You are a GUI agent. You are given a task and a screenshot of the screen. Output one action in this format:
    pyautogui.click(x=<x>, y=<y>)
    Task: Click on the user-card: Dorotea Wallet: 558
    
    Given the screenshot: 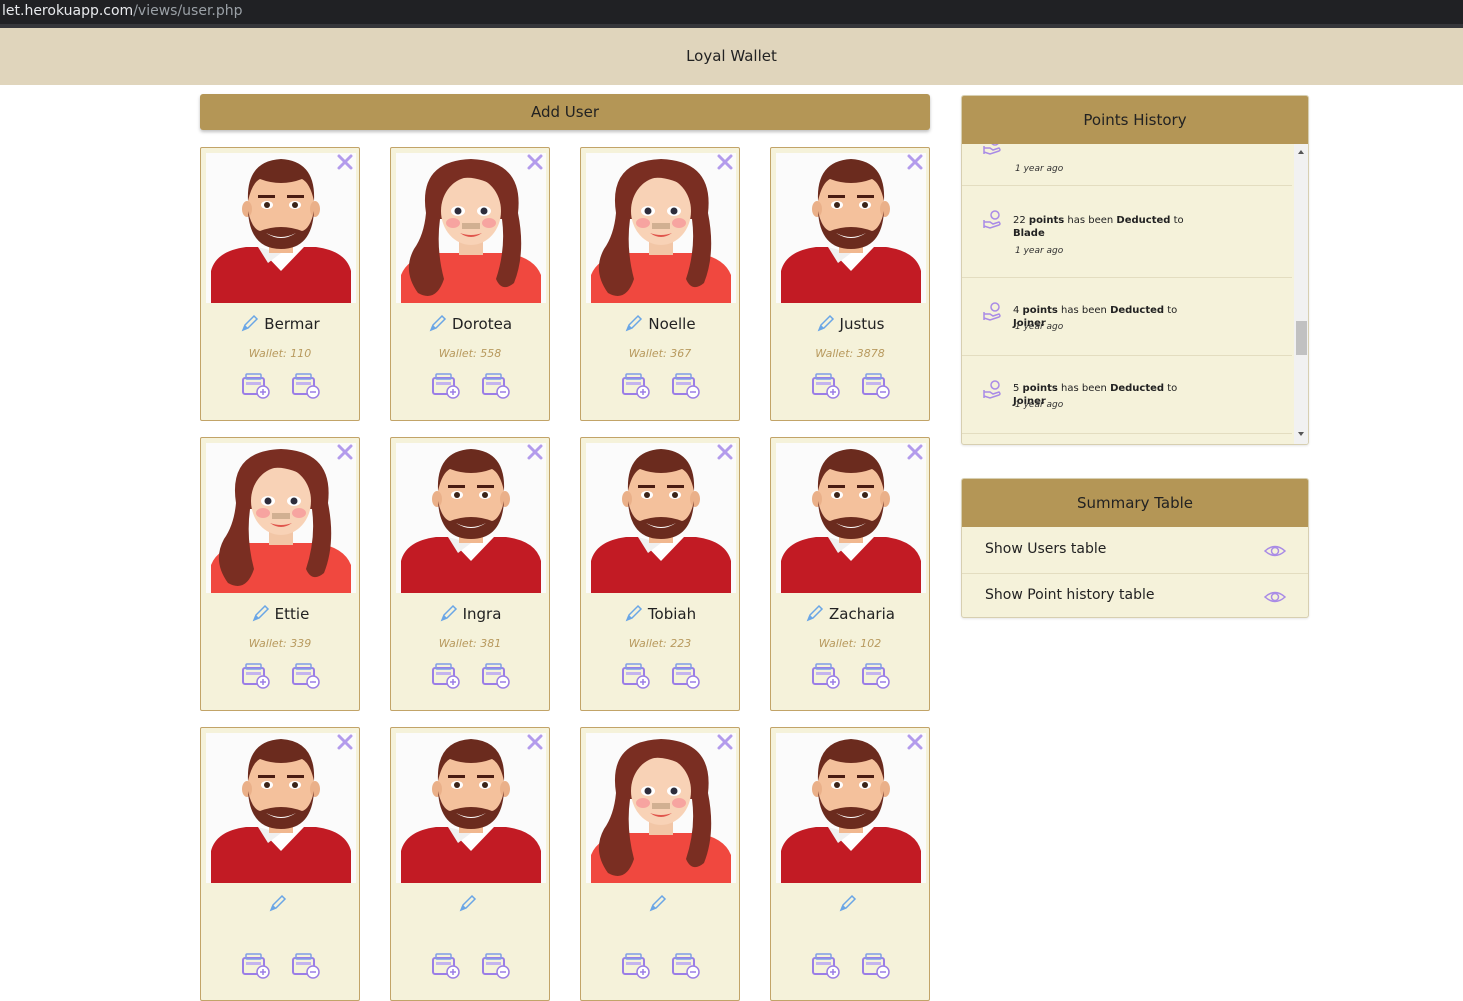 What is the action you would take?
    pyautogui.click(x=470, y=284)
    